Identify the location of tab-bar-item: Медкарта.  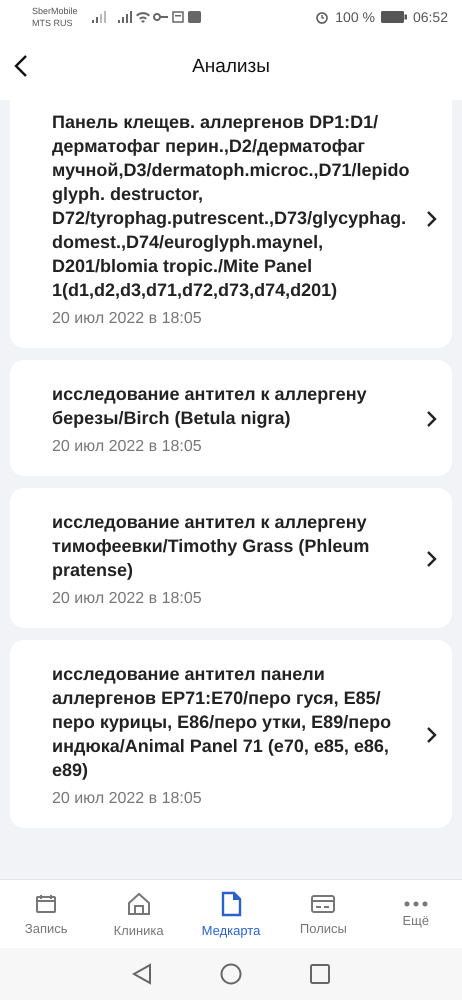
(231, 914).